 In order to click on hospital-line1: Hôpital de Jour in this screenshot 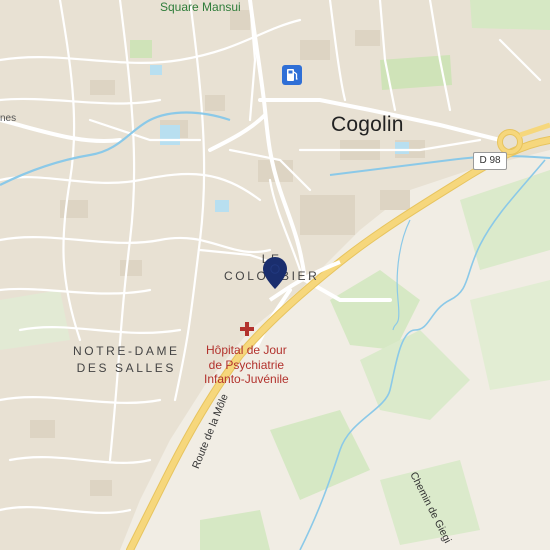, I will do `click(246, 350)`.